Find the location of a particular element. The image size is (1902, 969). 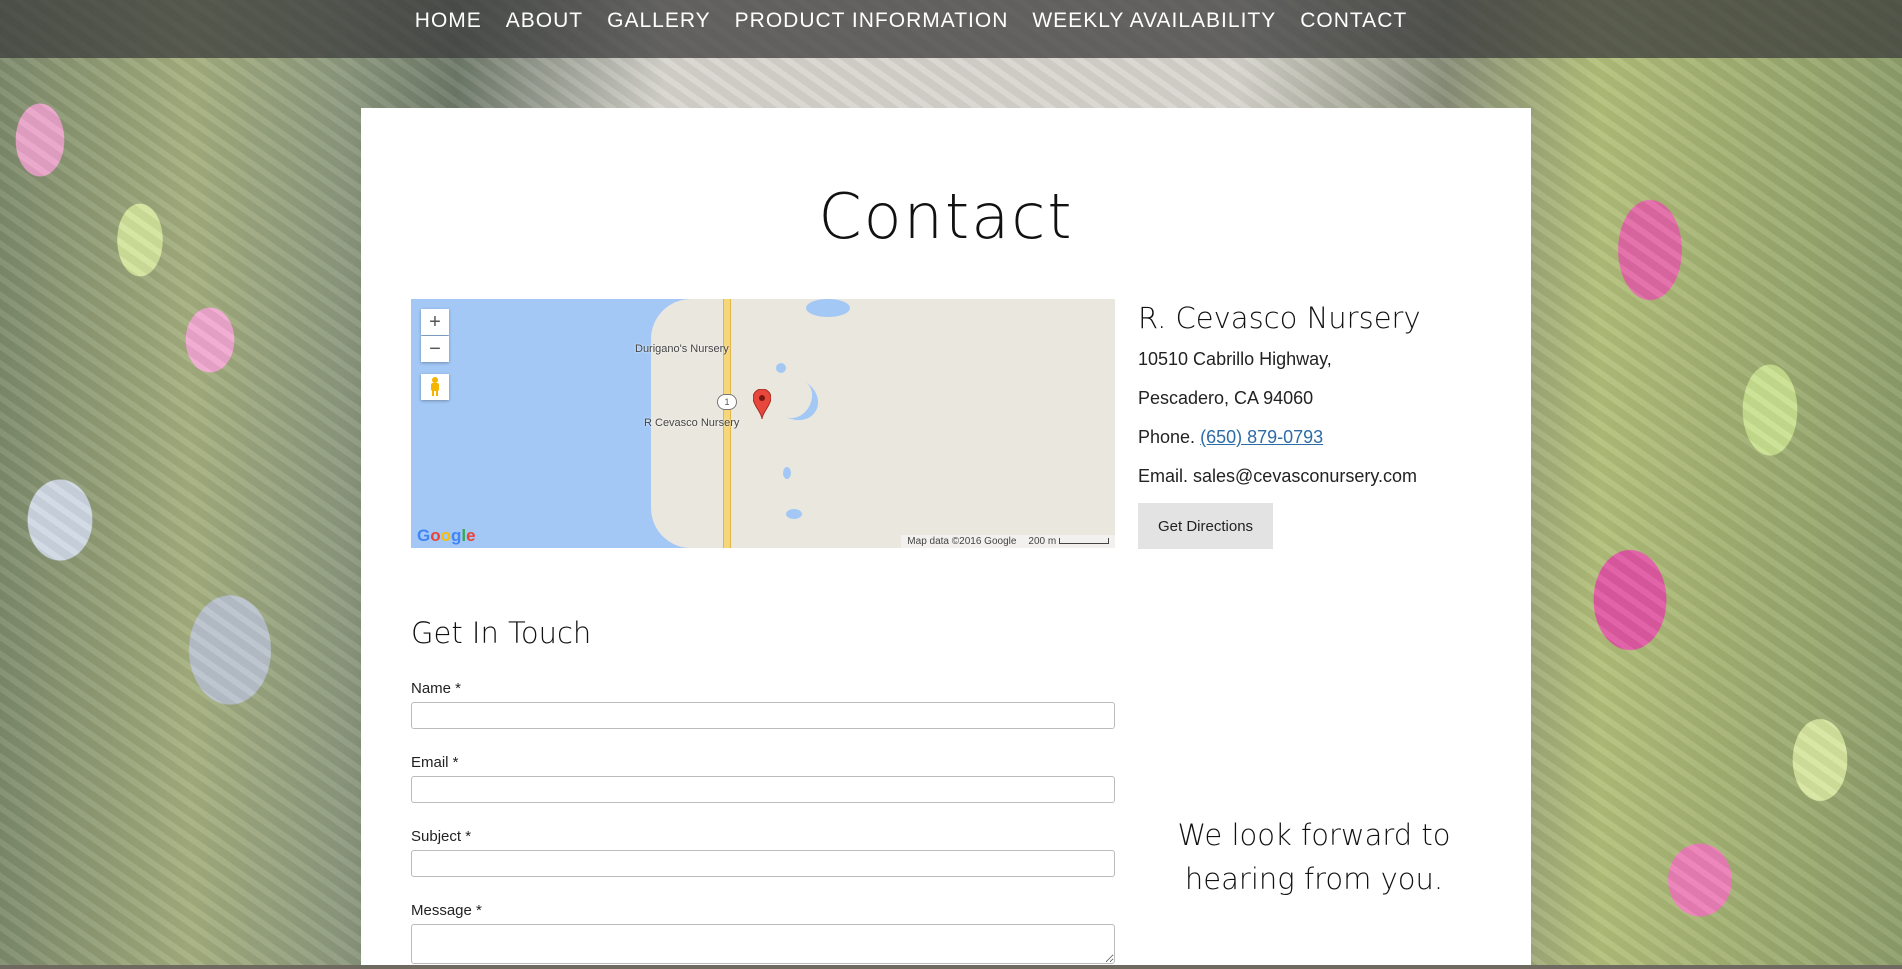

nav-item-gallery: GALLERY is located at coordinates (659, 21).